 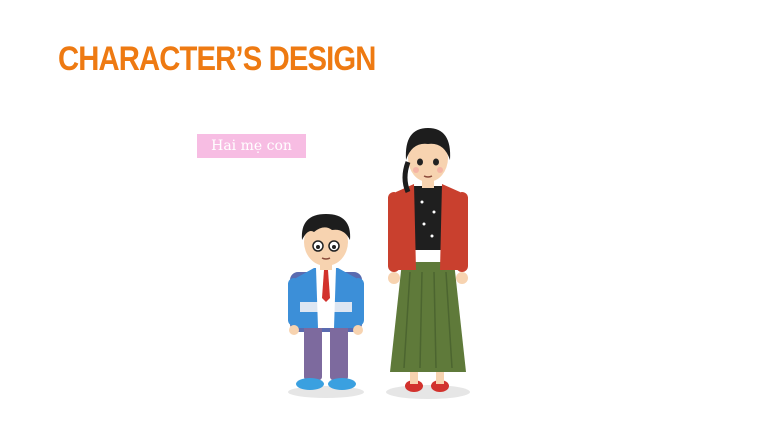 I want to click on character-label: Hai mẹ con, so click(x=251, y=146).